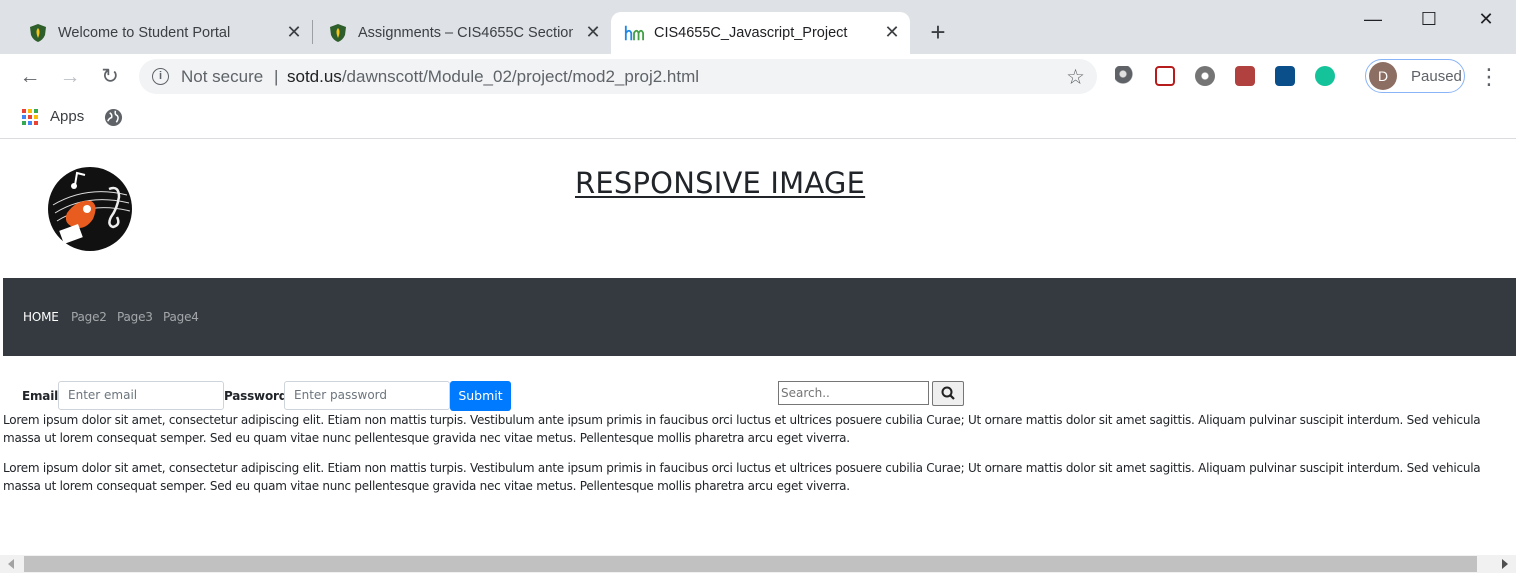 Image resolution: width=1516 pixels, height=573 pixels. I want to click on tab-assignments: Assignments – CIS4655C Section ✕, so click(455, 33).